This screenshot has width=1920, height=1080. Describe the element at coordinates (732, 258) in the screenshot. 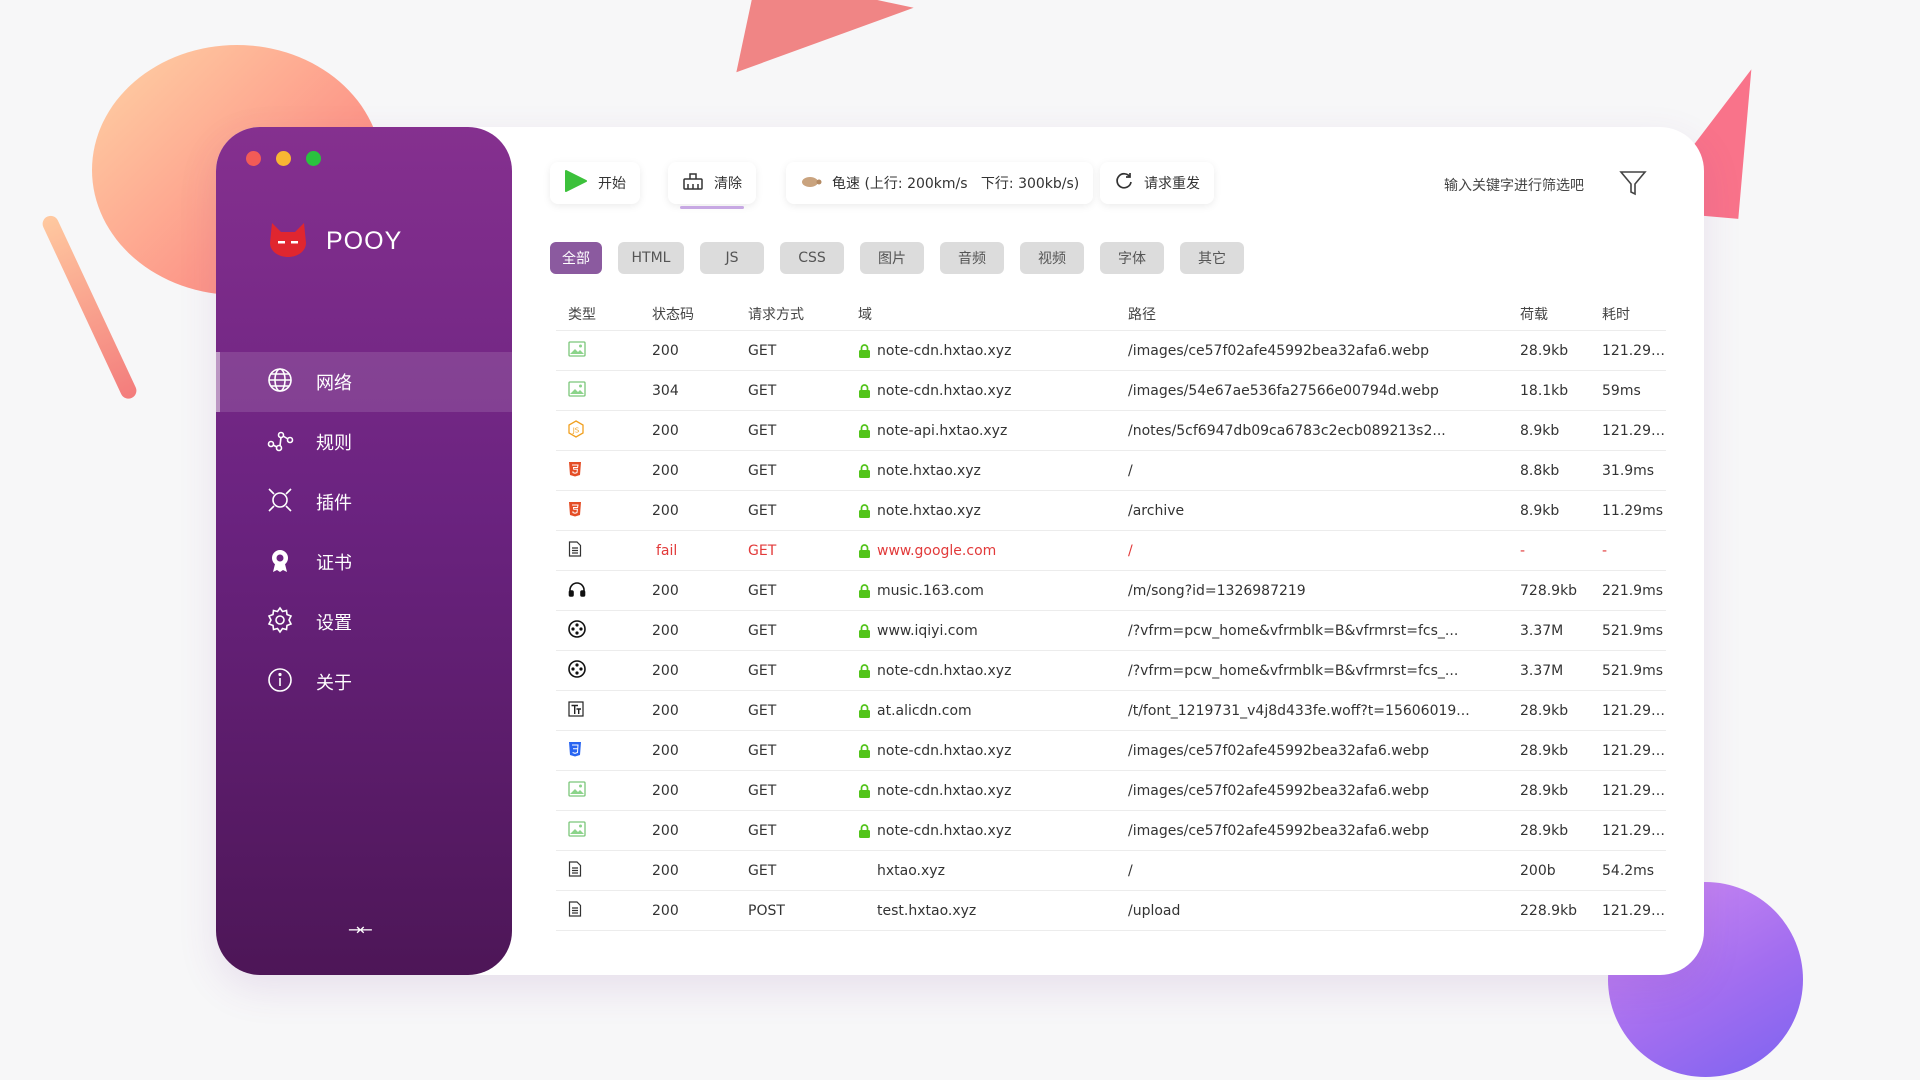

I see `tab-js: JS` at that location.